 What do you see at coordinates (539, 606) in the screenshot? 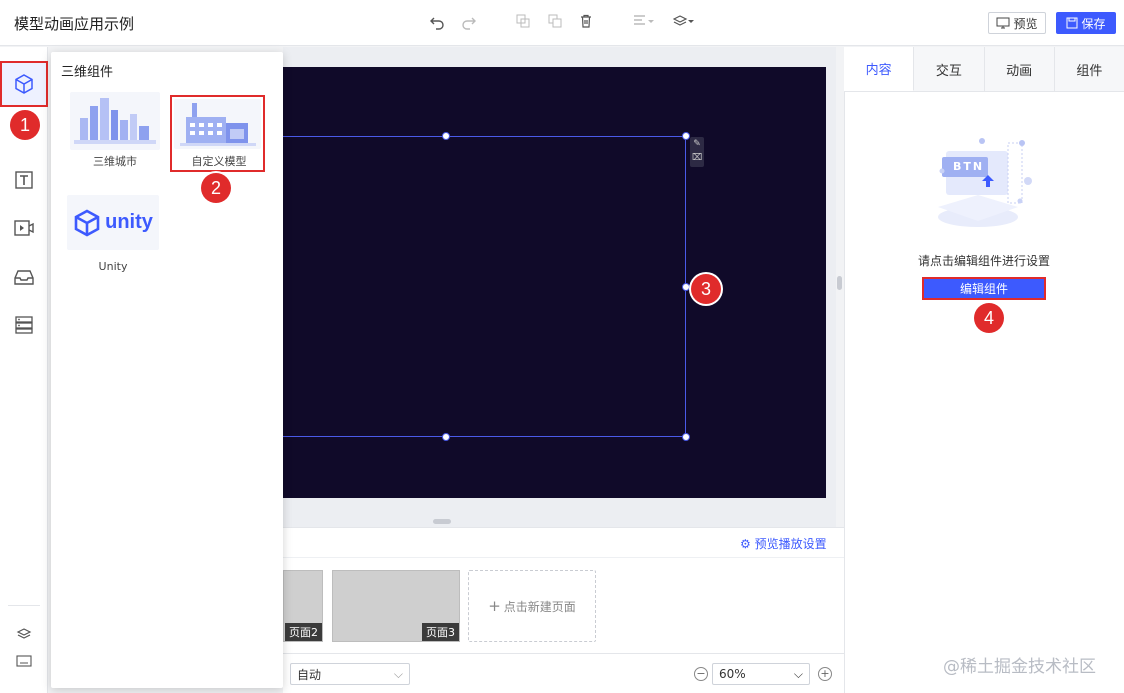
I see `new-page-label: 点击新建页面` at bounding box center [539, 606].